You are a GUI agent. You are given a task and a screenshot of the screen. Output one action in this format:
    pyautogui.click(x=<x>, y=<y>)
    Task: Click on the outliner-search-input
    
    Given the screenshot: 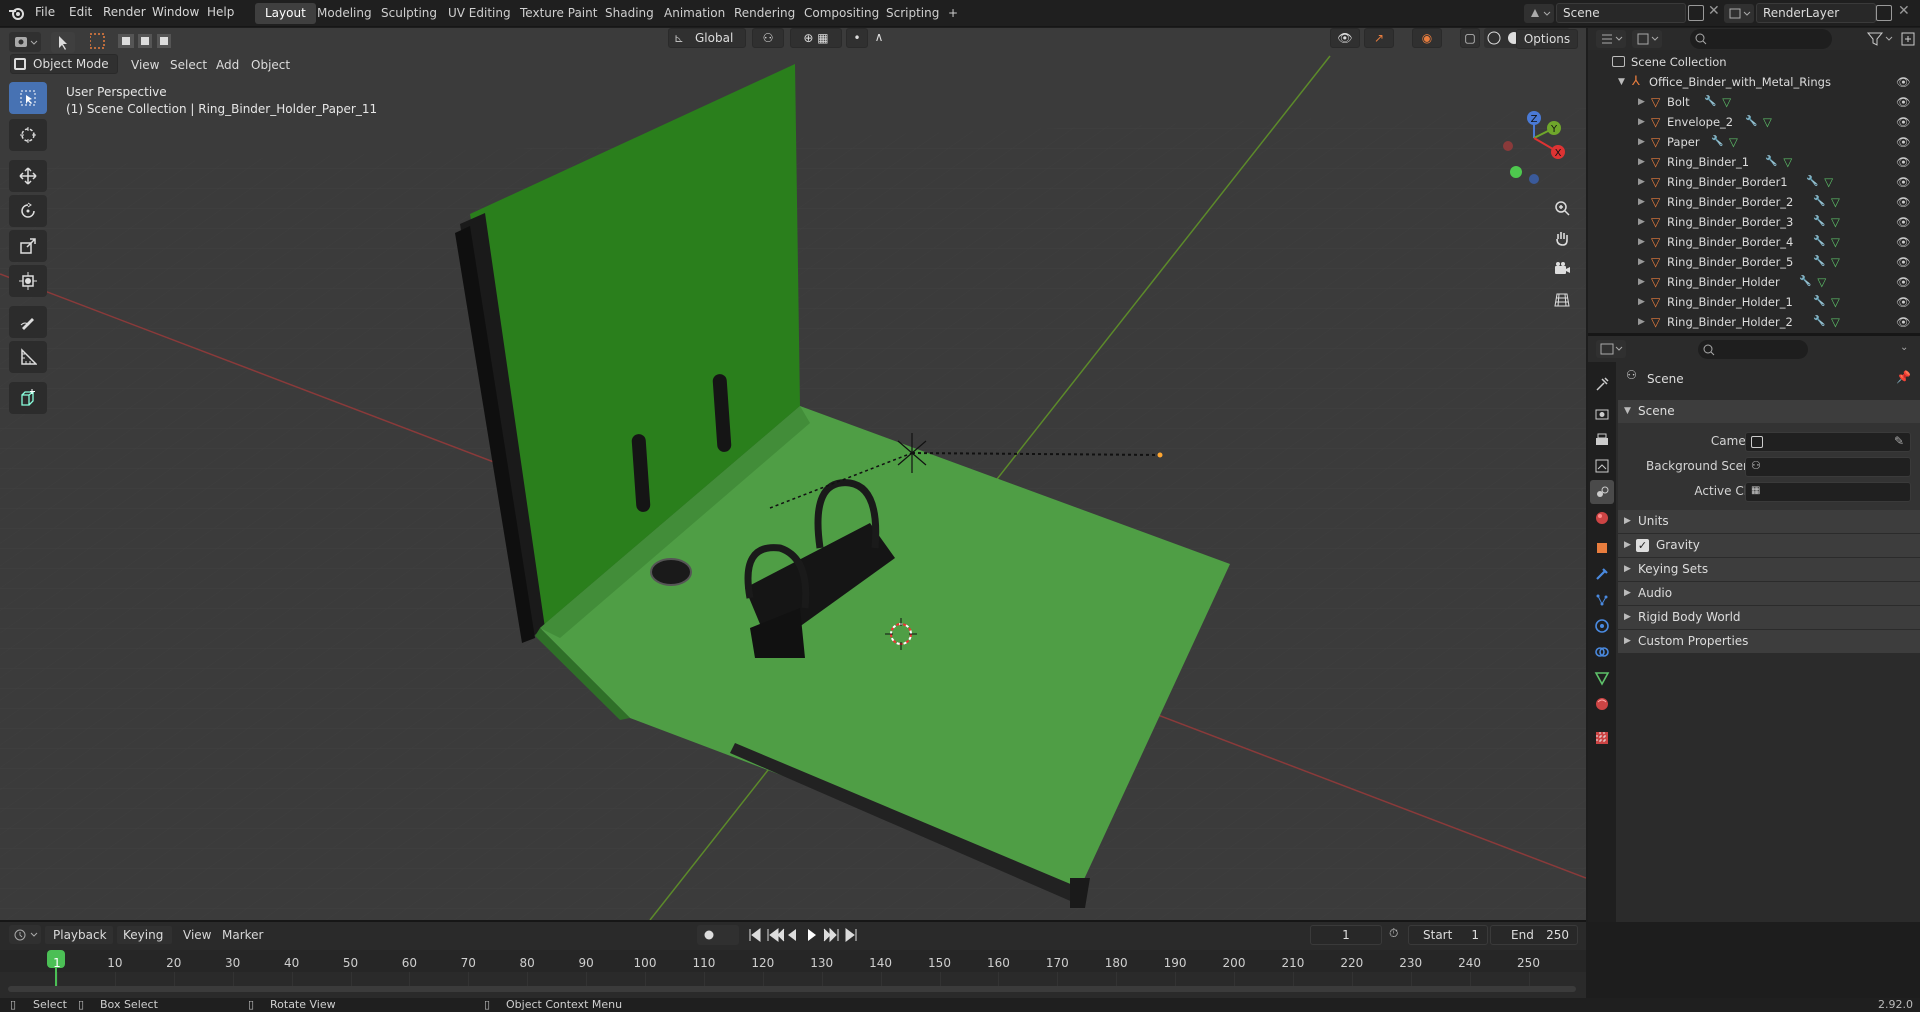 What is the action you would take?
    pyautogui.click(x=1761, y=39)
    